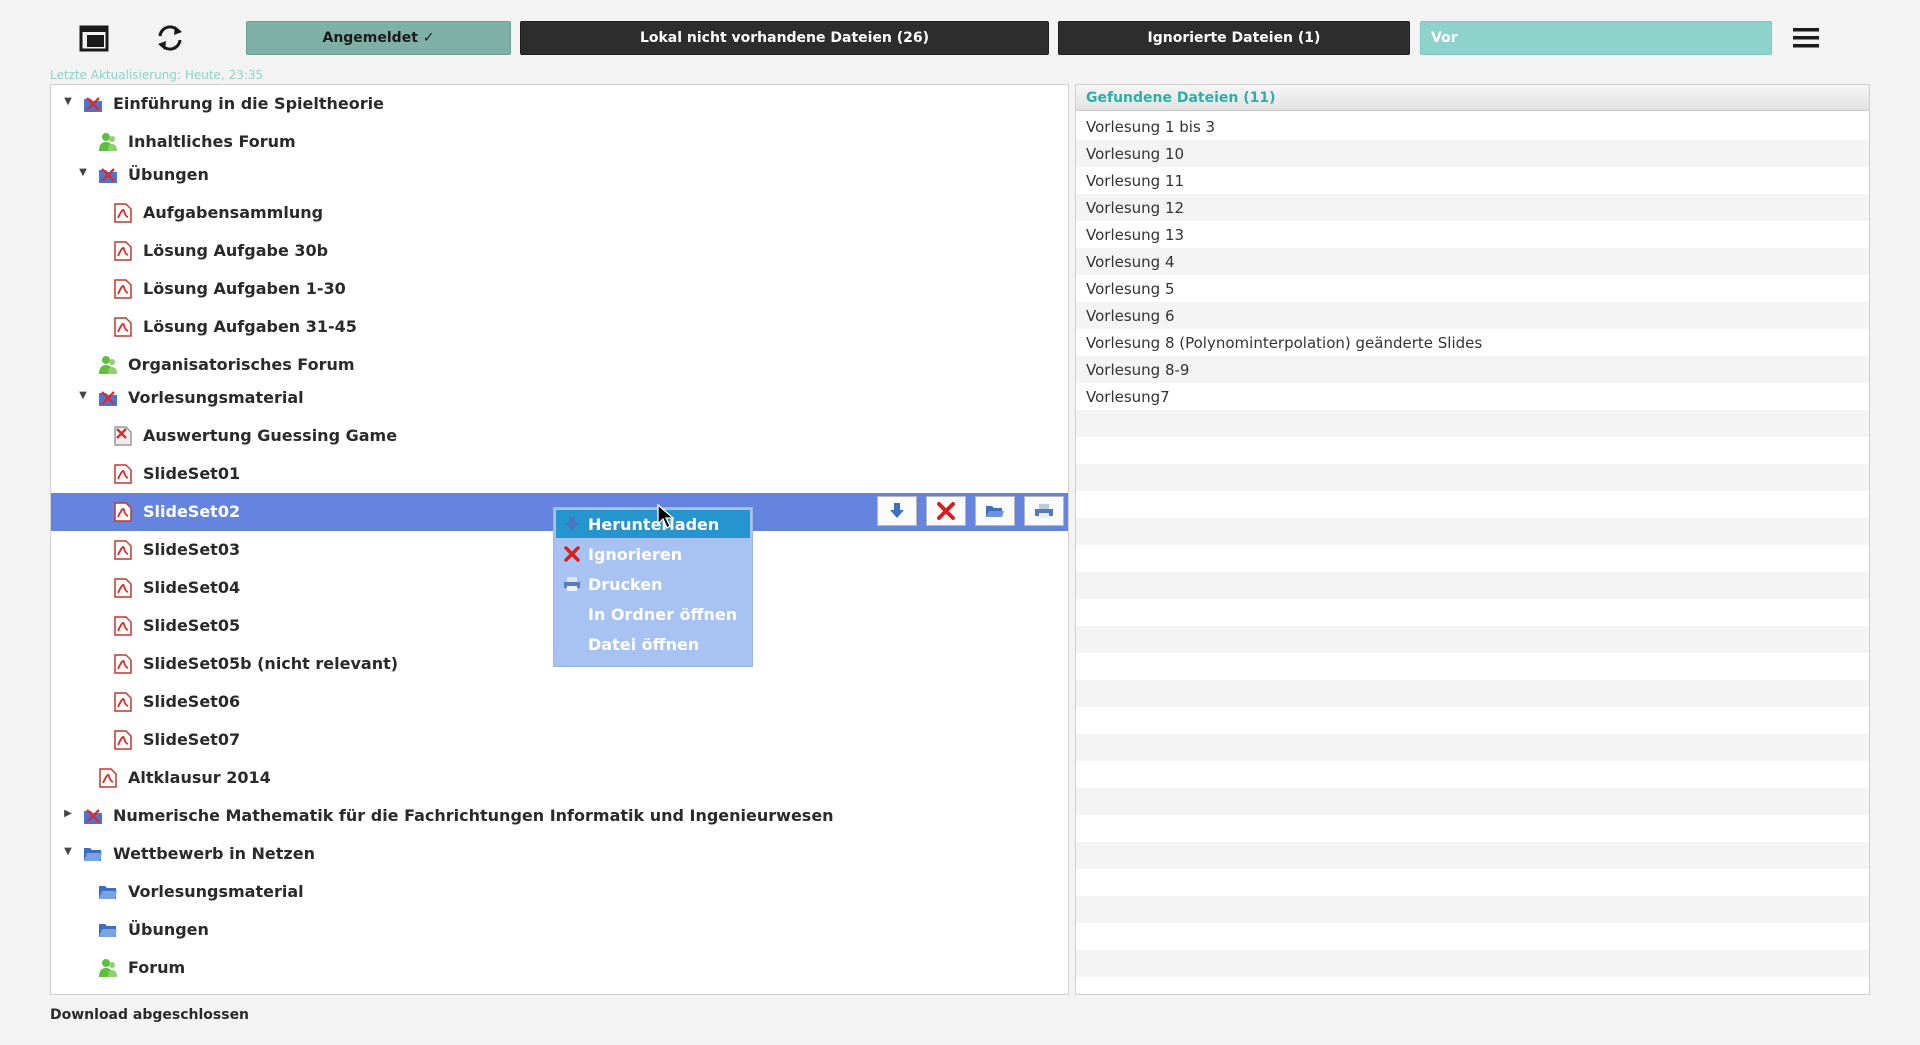  Describe the element at coordinates (378, 38) in the screenshot. I see `logged-in-button: Angemeldet ✓` at that location.